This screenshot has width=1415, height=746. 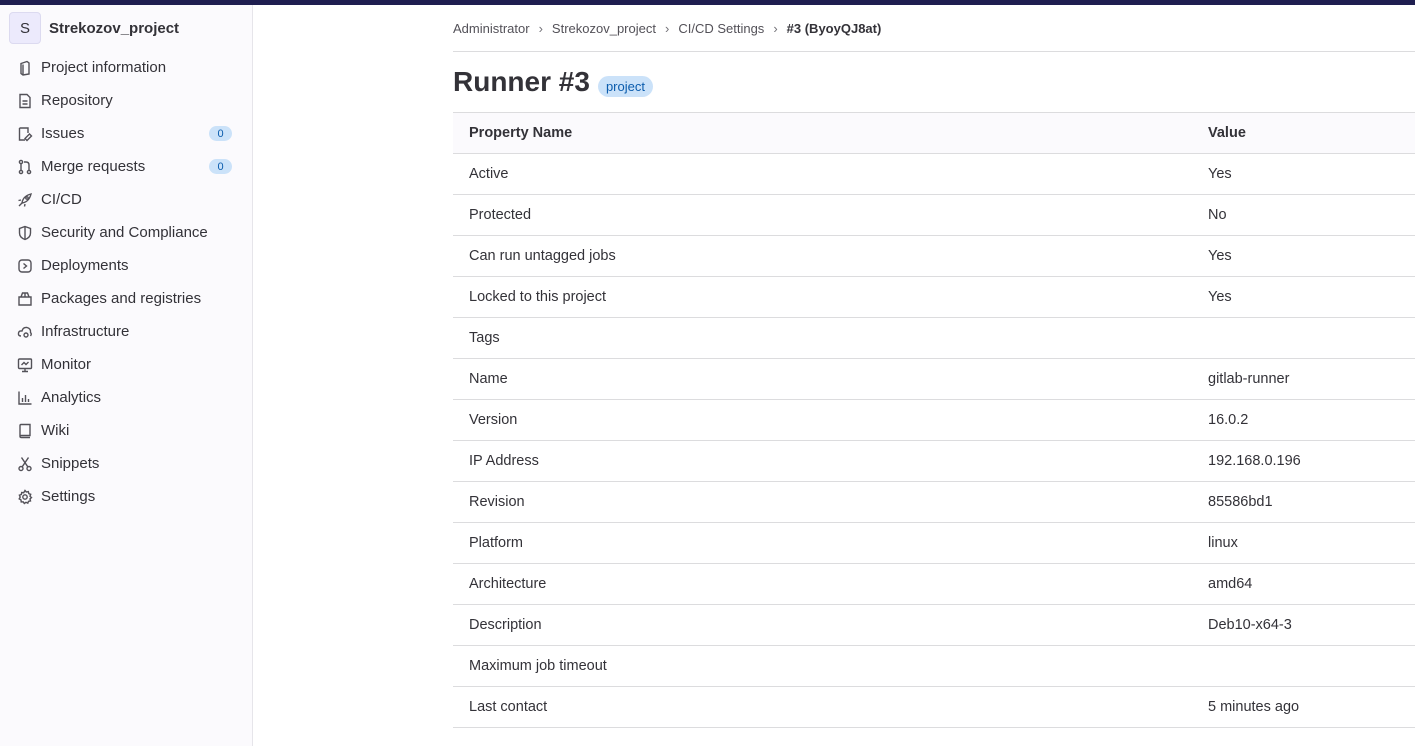 What do you see at coordinates (25, 365) in the screenshot?
I see `monitor-icon` at bounding box center [25, 365].